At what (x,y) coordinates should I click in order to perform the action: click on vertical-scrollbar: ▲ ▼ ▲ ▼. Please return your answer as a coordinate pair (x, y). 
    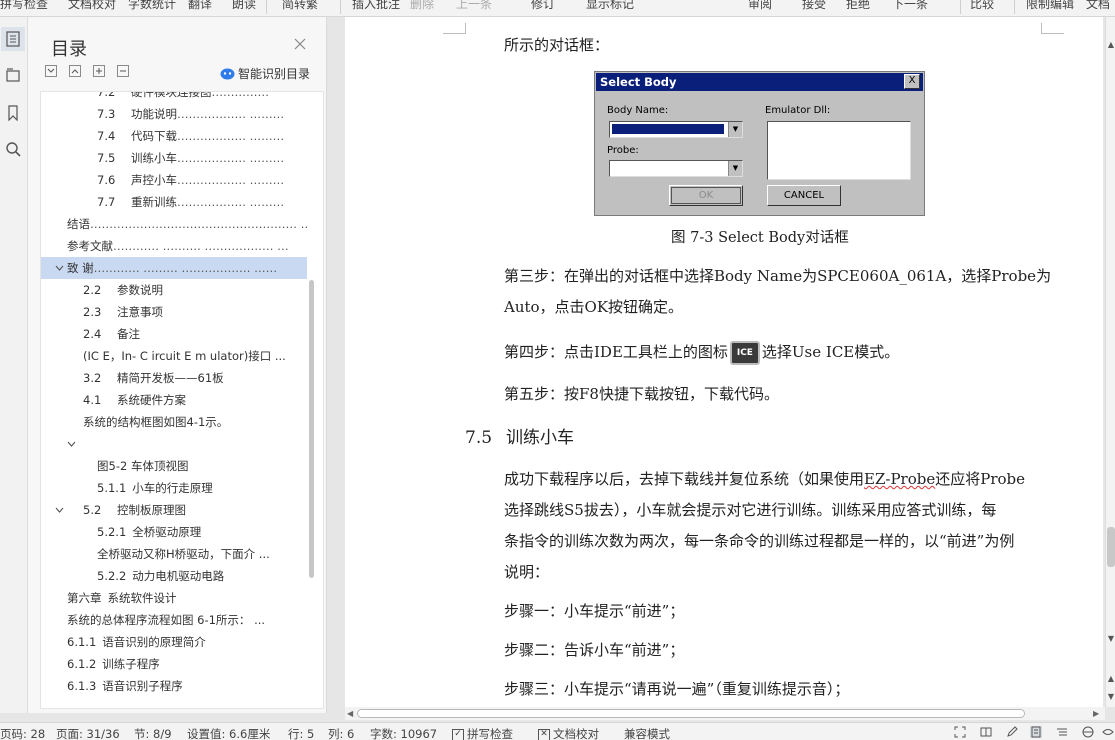
    Looking at the image, I should click on (1110, 362).